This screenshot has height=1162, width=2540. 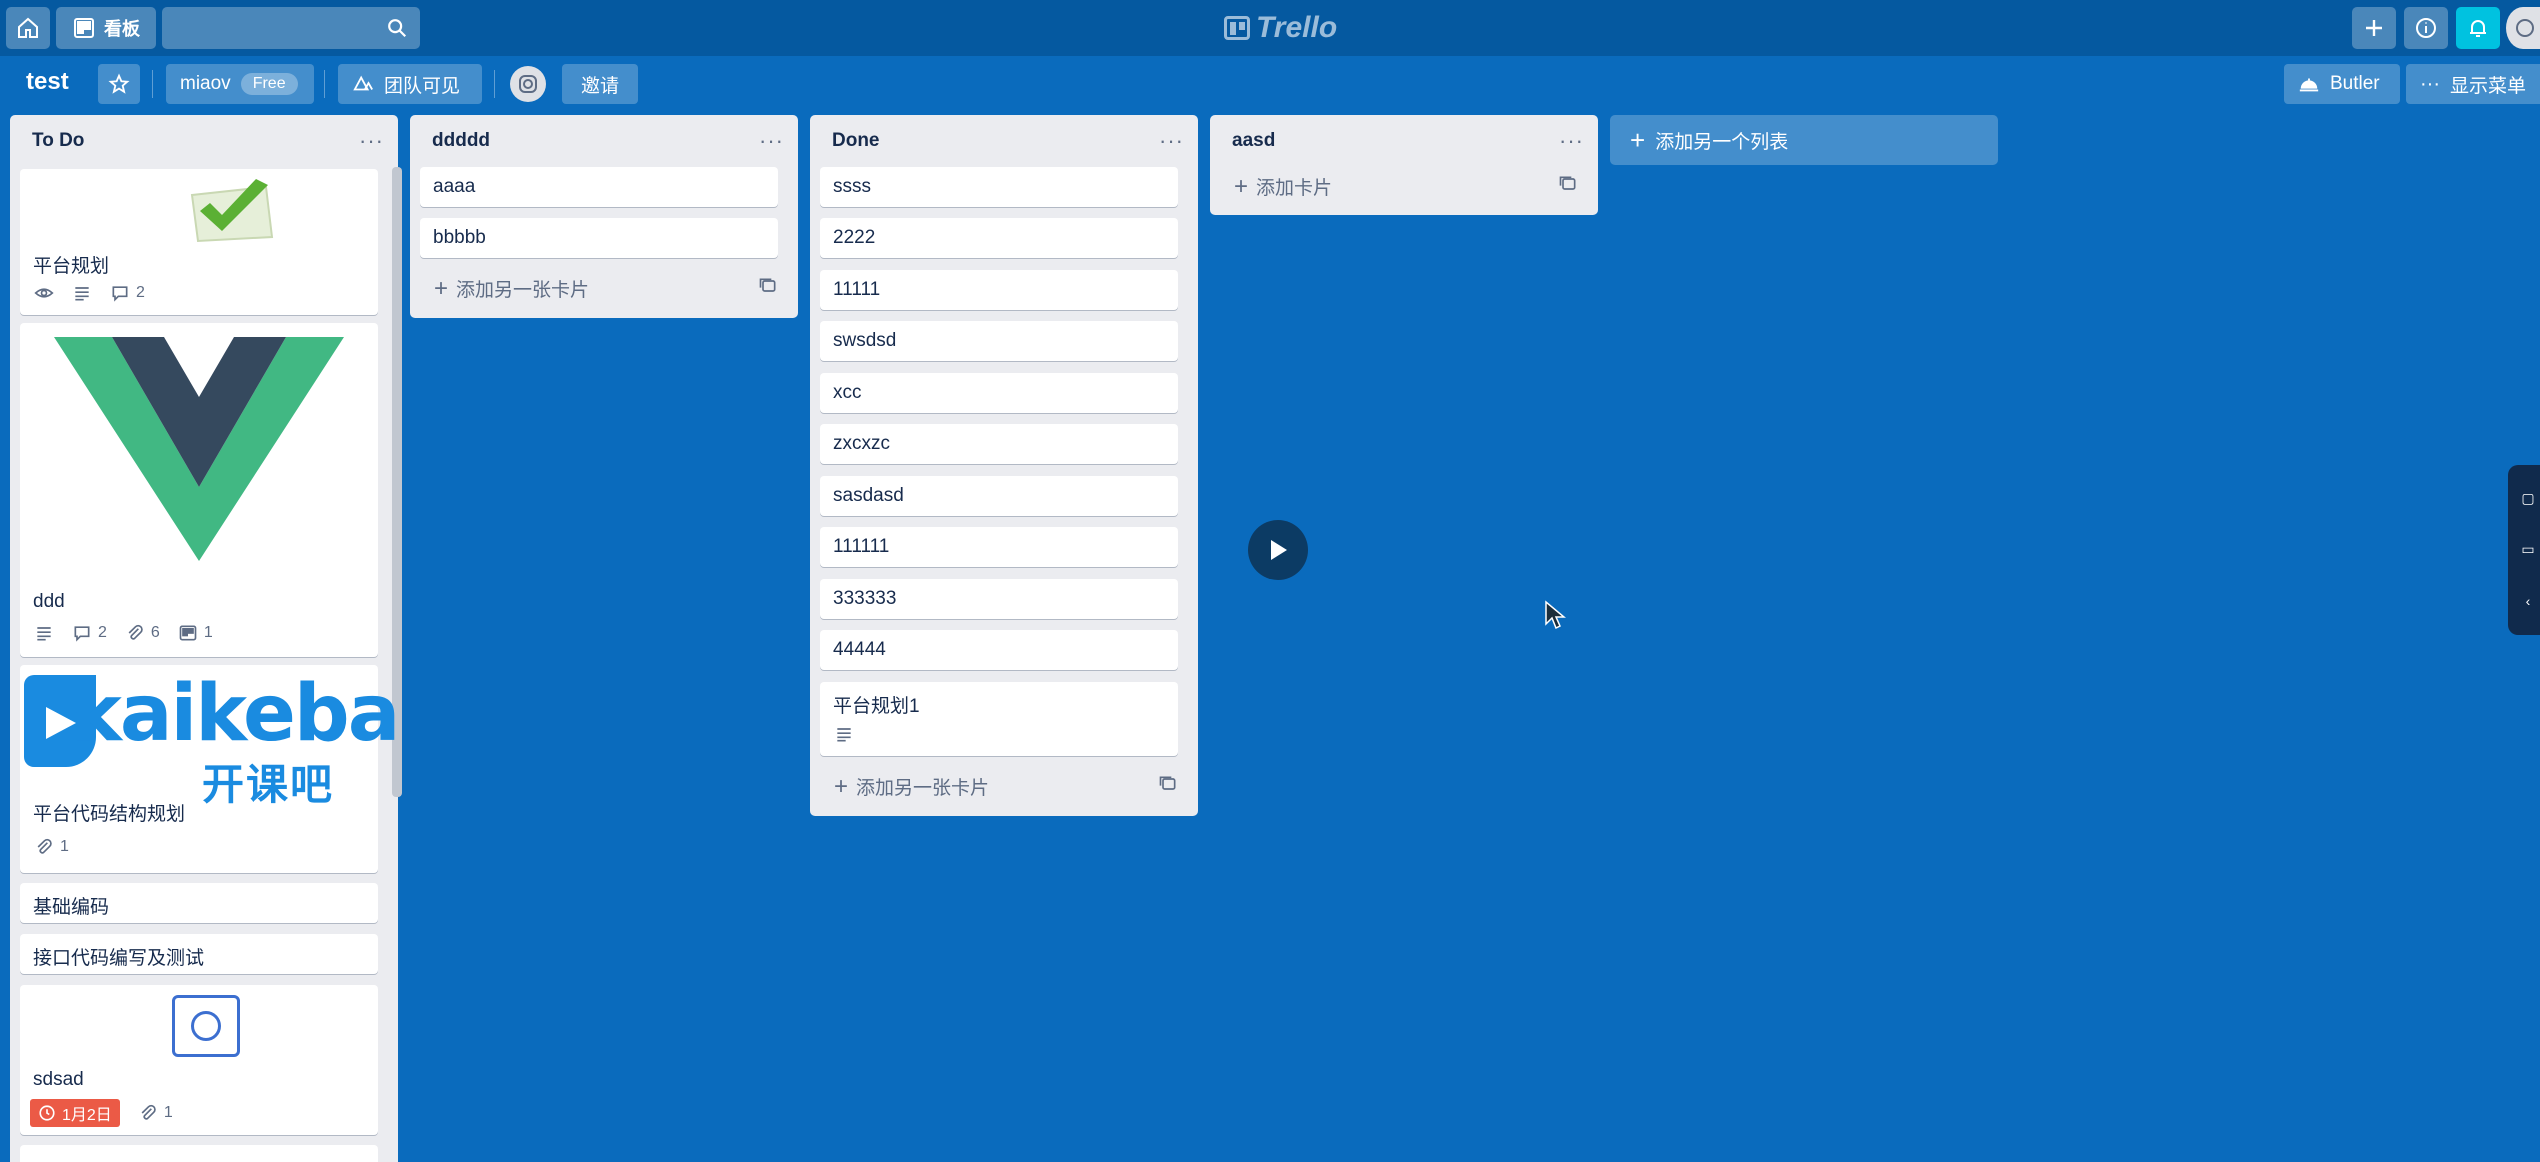 What do you see at coordinates (44, 293) in the screenshot?
I see `watch-badge` at bounding box center [44, 293].